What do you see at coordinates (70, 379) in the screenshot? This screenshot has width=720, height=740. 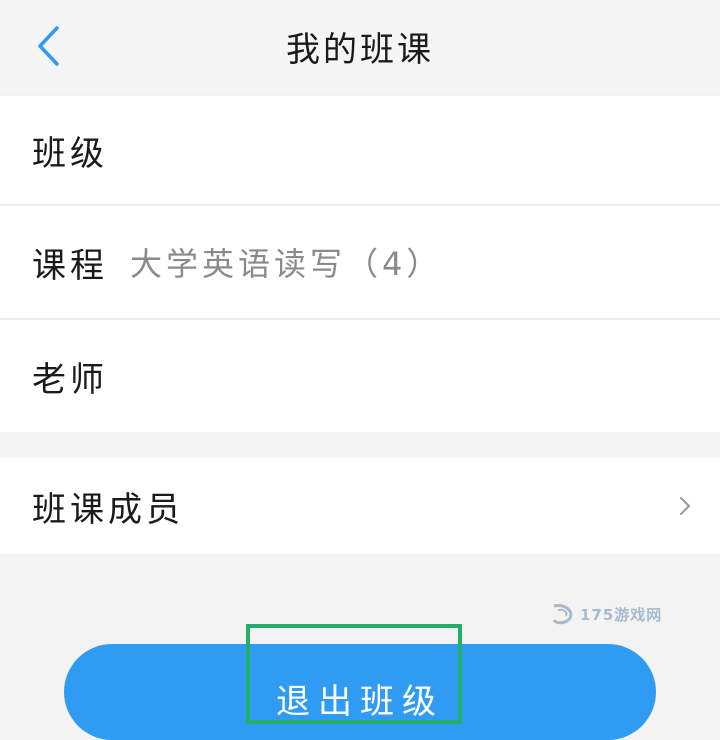 I see `teacher-label: 老师` at bounding box center [70, 379].